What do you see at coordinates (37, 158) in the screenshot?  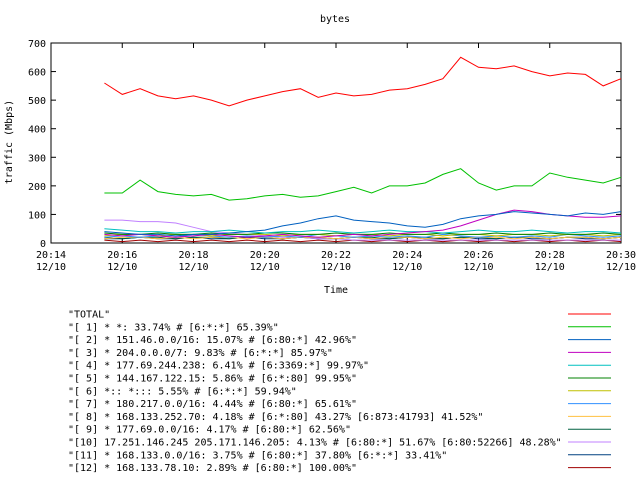 I see `y-tick-label: 300` at bounding box center [37, 158].